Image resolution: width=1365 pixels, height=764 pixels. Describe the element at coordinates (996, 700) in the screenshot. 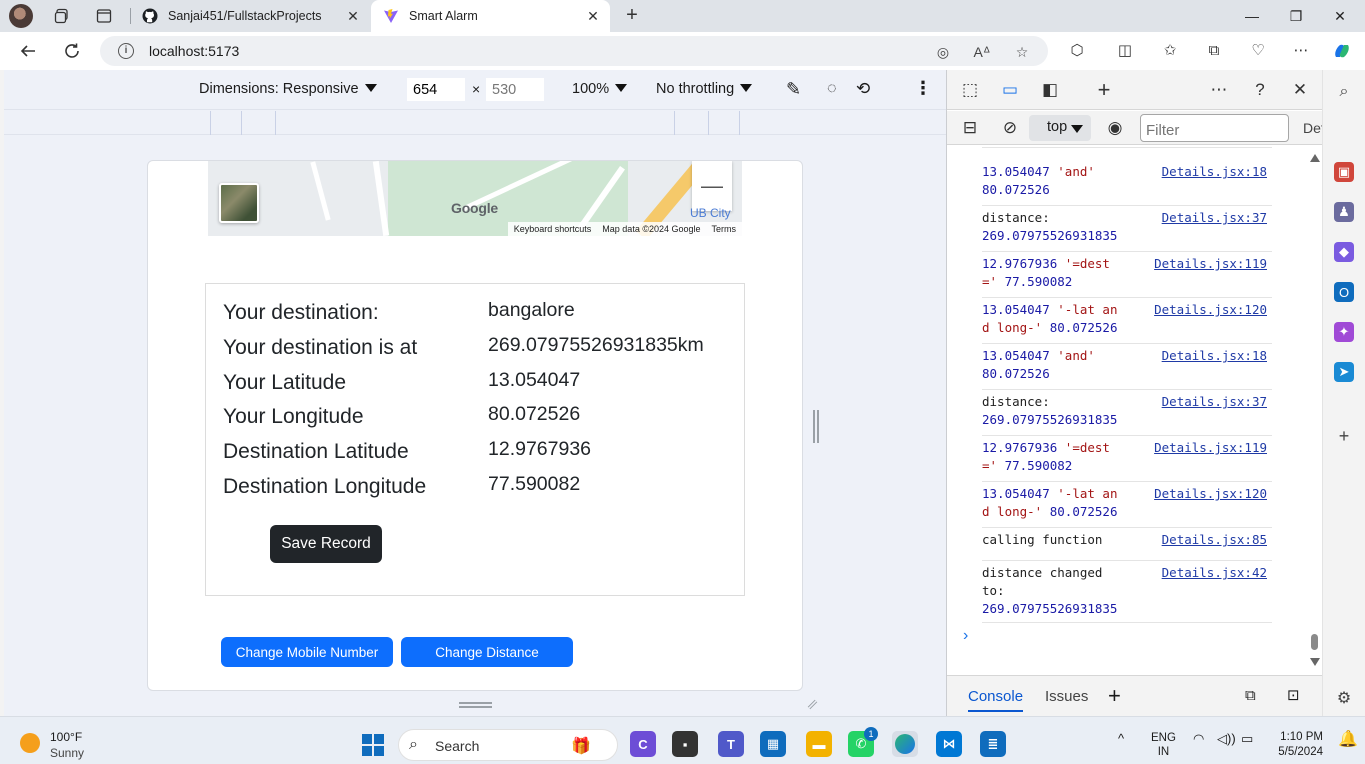

I see `tab-console: Console` at that location.